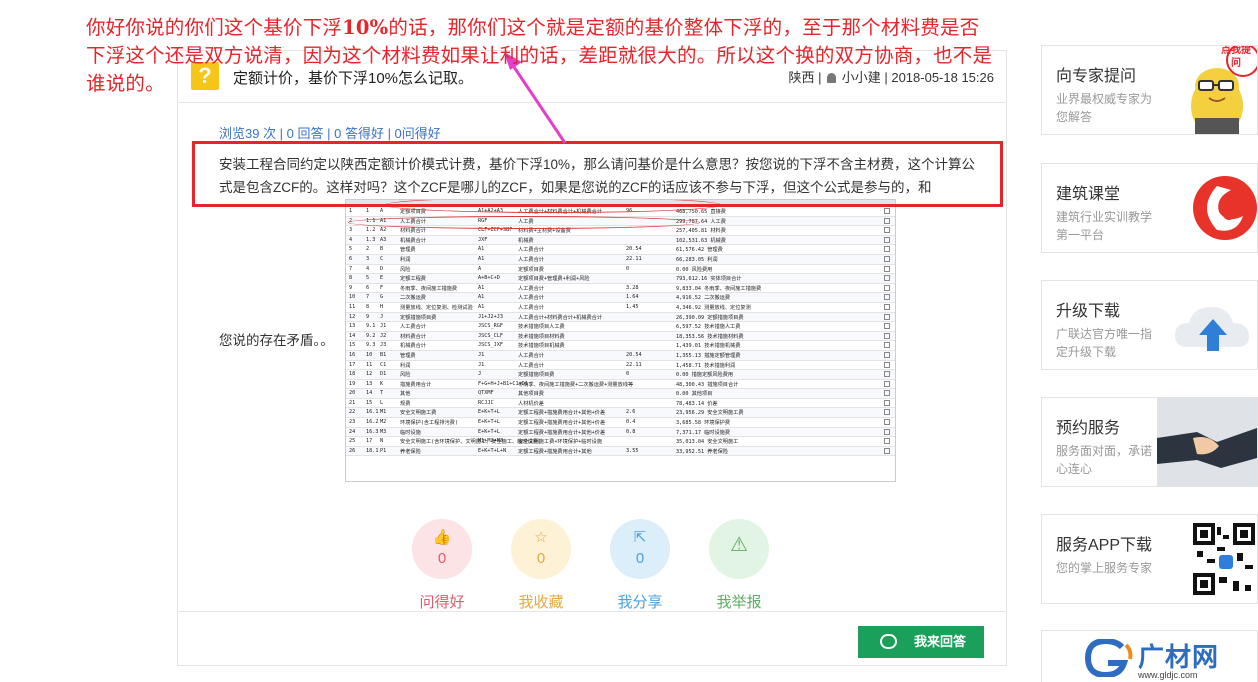 The image size is (1258, 682). What do you see at coordinates (490, 326) in the screenshot?
I see `spreadsheet-cell: JSCS_RGF` at bounding box center [490, 326].